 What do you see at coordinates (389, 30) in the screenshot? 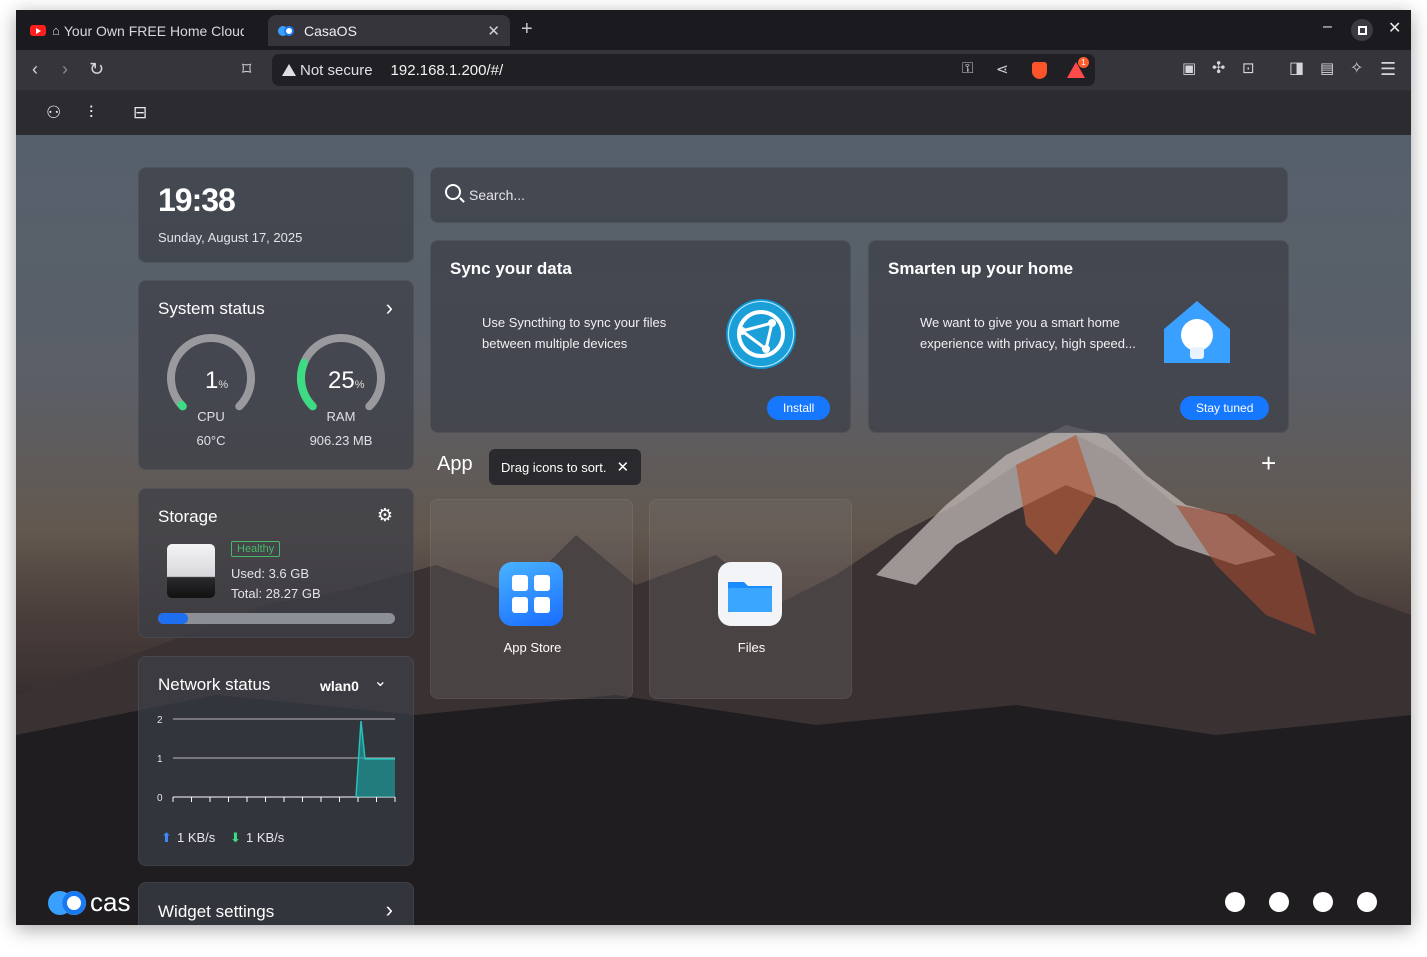
I see `tab-casaos: CasaOS ✕` at bounding box center [389, 30].